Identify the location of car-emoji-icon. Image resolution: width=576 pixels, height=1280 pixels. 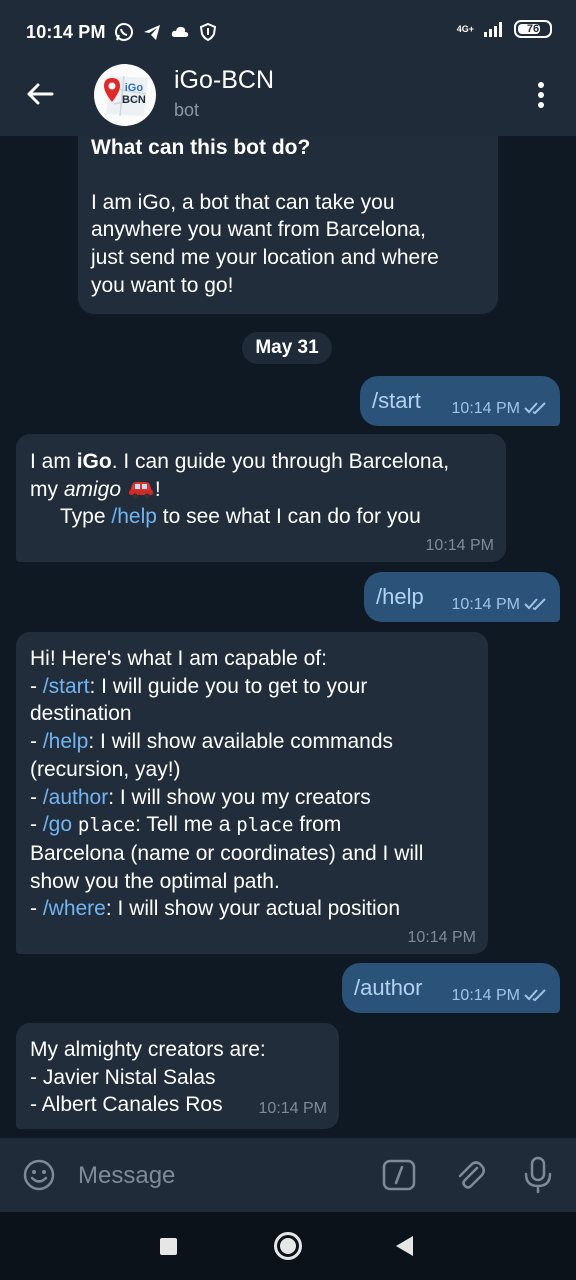
(140, 490).